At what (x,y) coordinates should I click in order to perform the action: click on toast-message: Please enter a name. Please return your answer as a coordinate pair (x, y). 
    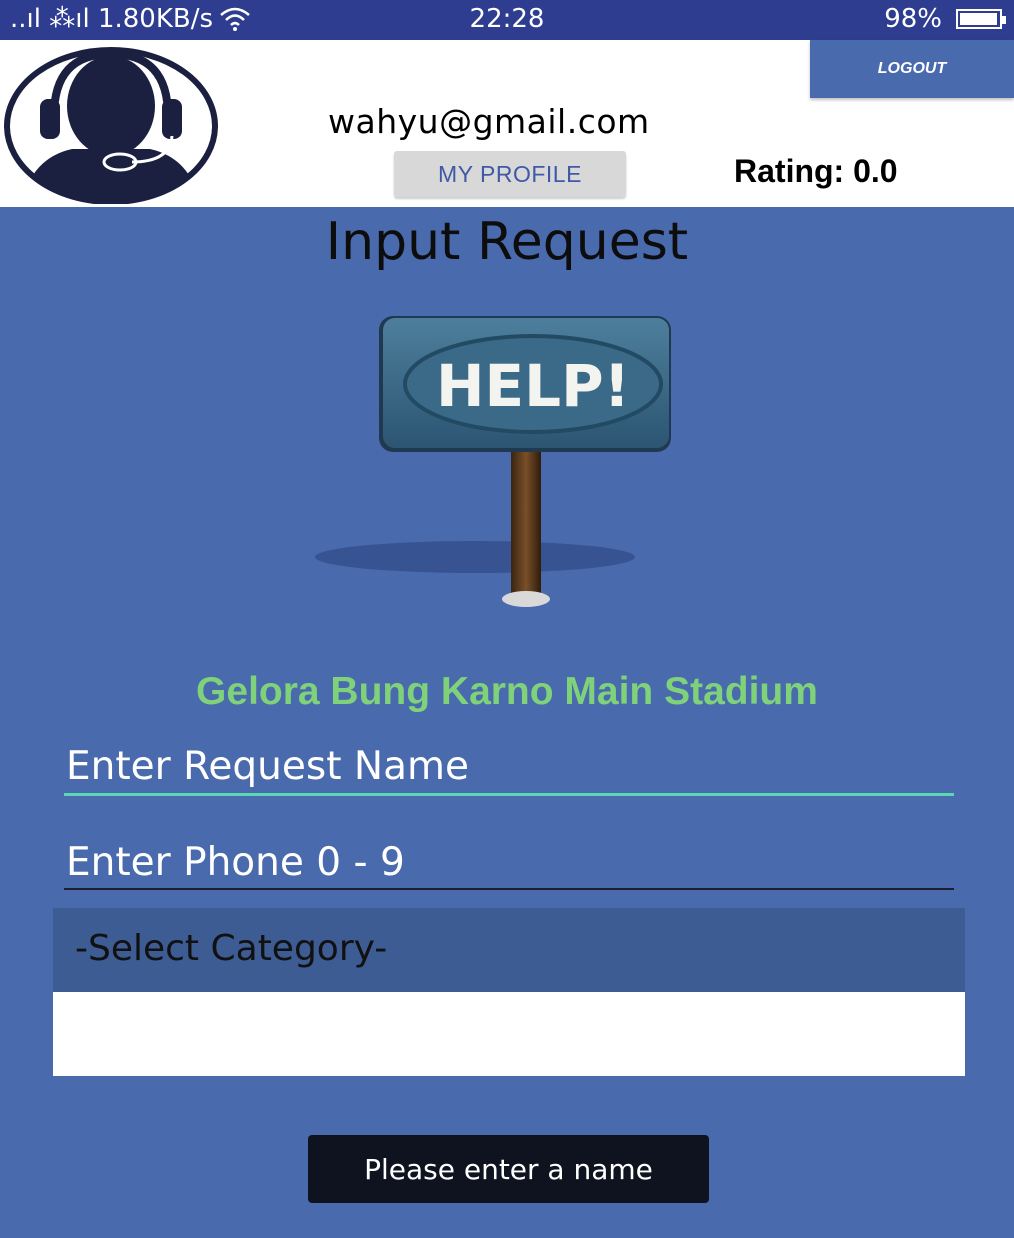
    Looking at the image, I should click on (508, 1169).